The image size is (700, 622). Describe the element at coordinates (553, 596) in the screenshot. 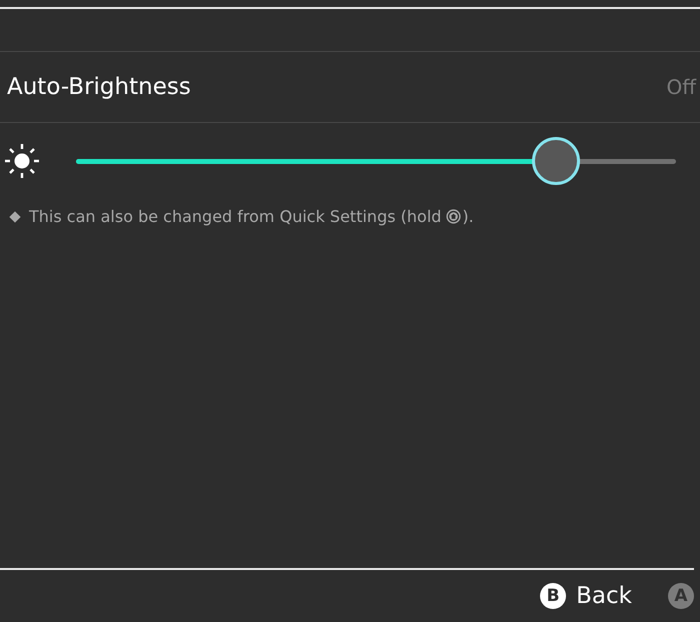

I see `button-key-icon: B` at that location.